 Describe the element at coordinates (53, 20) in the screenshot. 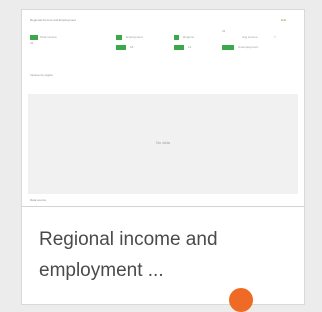

I see `thumb-sheet-title: Regional Income and Employment` at that location.